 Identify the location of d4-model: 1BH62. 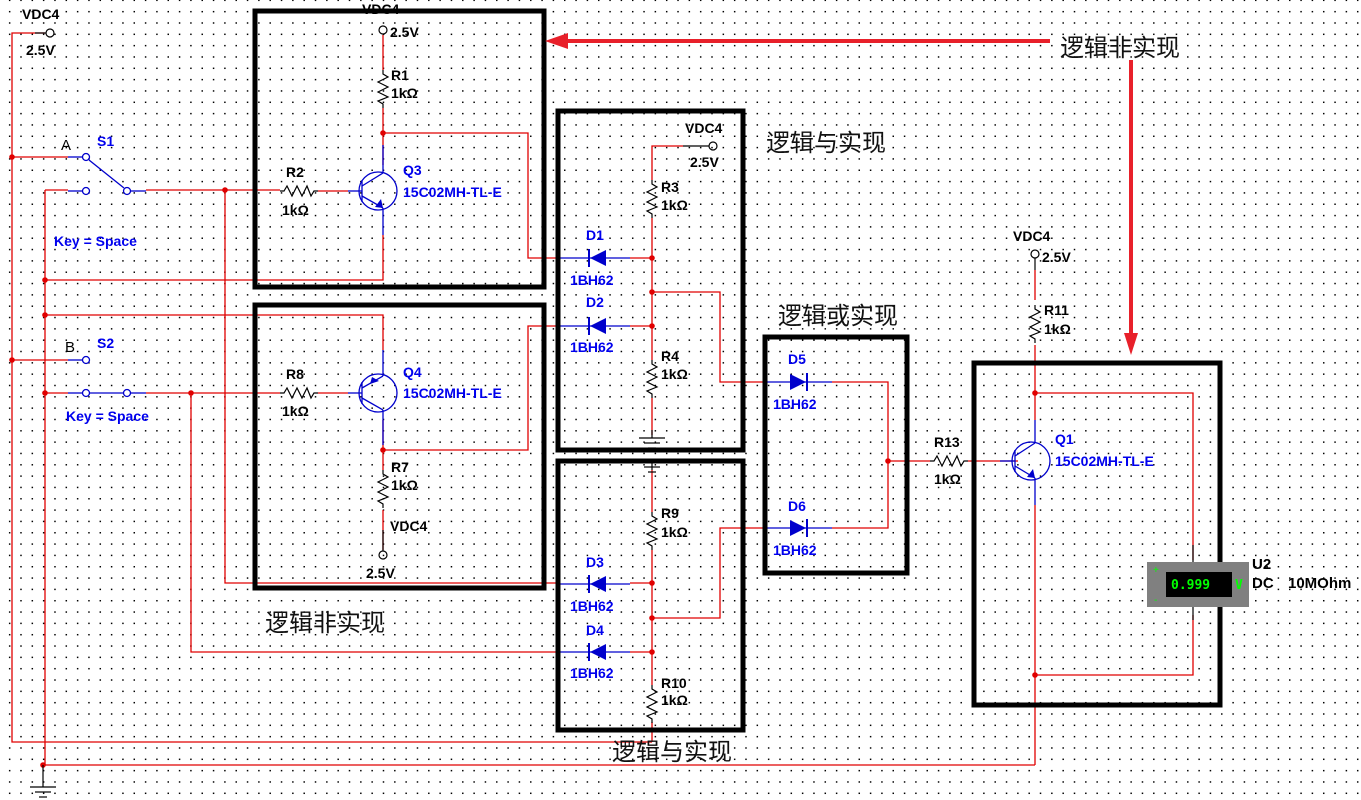
(592, 673).